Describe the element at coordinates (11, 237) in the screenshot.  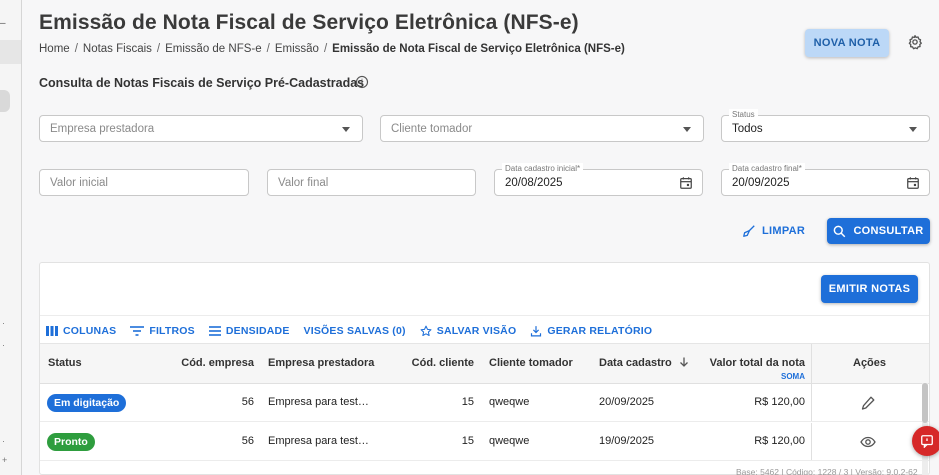
I see `left-sidebar-rail: – · · · +` at that location.